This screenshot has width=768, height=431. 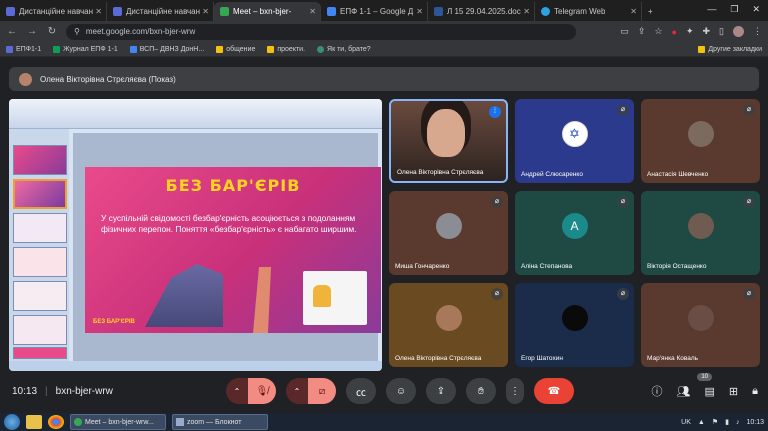 I want to click on windows-start-button, so click(x=12, y=422).